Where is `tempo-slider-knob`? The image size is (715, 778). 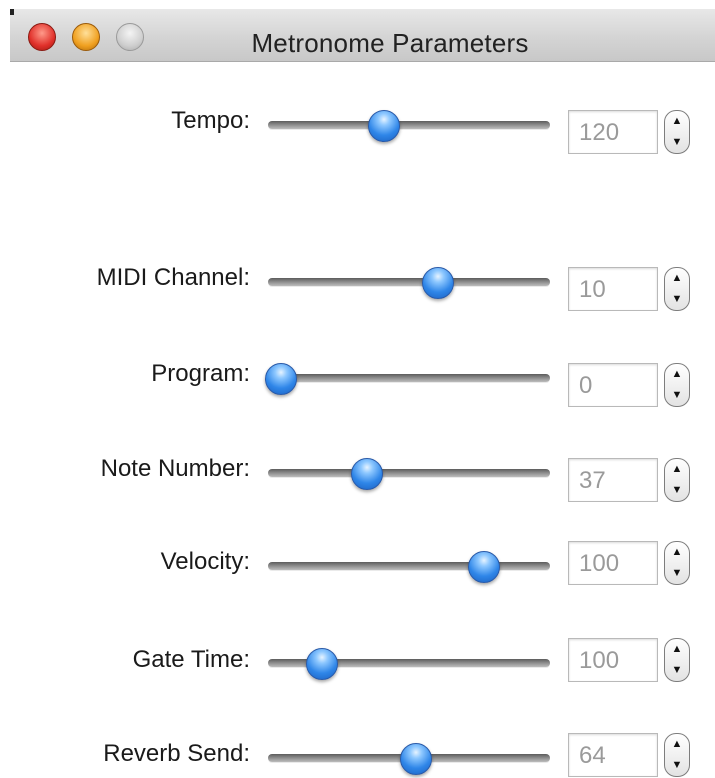
tempo-slider-knob is located at coordinates (383, 126).